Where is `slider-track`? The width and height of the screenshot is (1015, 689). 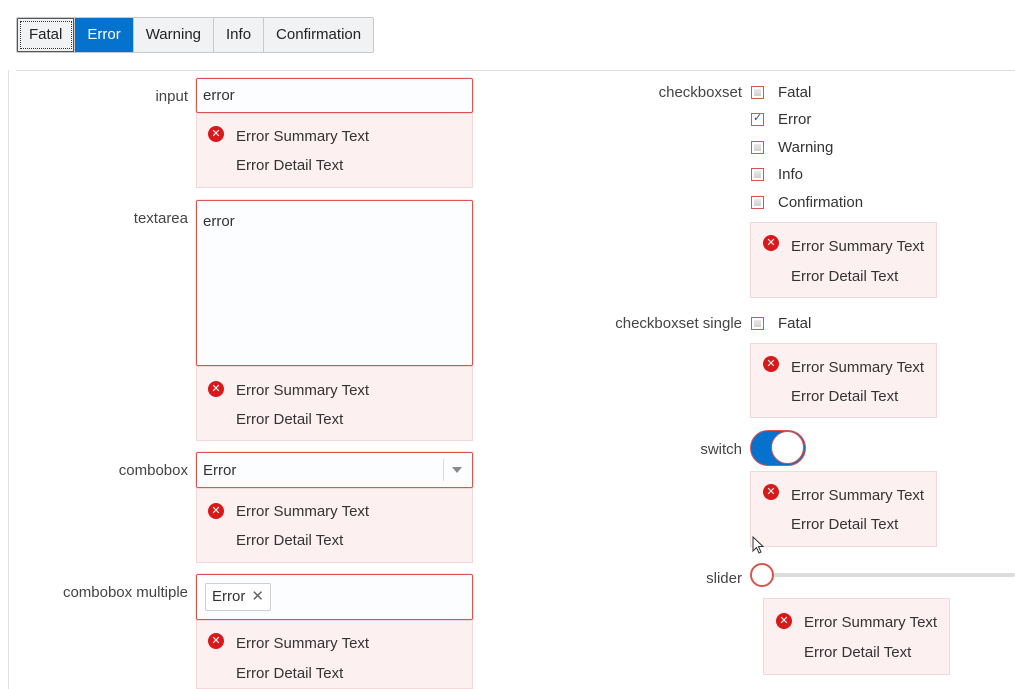 slider-track is located at coordinates (888, 575).